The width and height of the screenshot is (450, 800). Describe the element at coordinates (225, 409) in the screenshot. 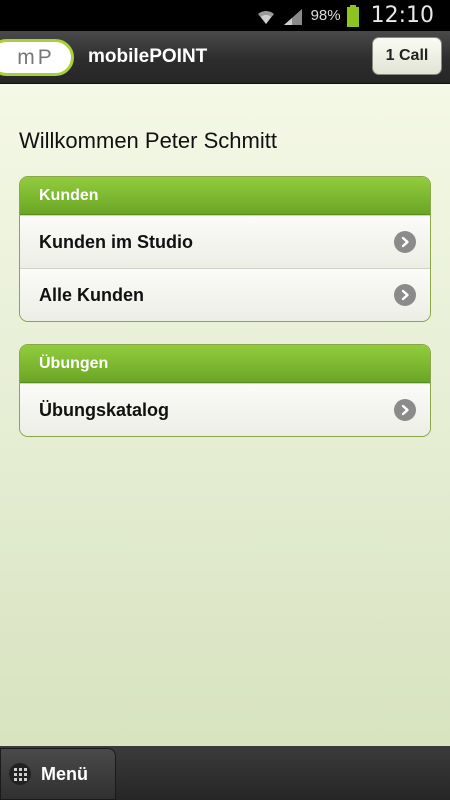

I see `list-item-uebungskatalog: Übungskatalog` at that location.